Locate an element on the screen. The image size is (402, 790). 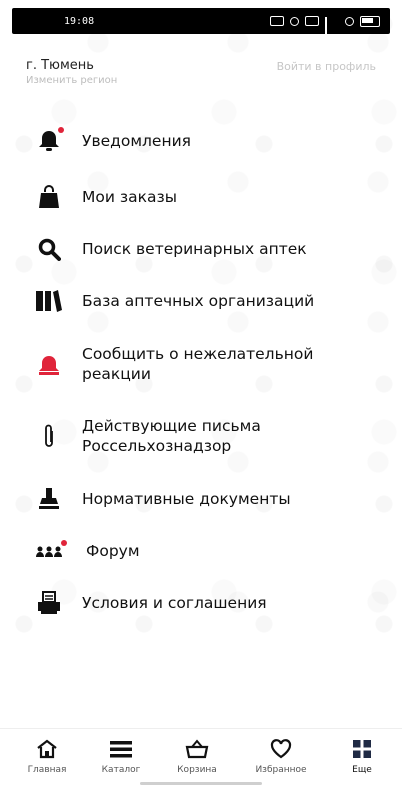
menu-item-label: Нормативные документы is located at coordinates (186, 499).